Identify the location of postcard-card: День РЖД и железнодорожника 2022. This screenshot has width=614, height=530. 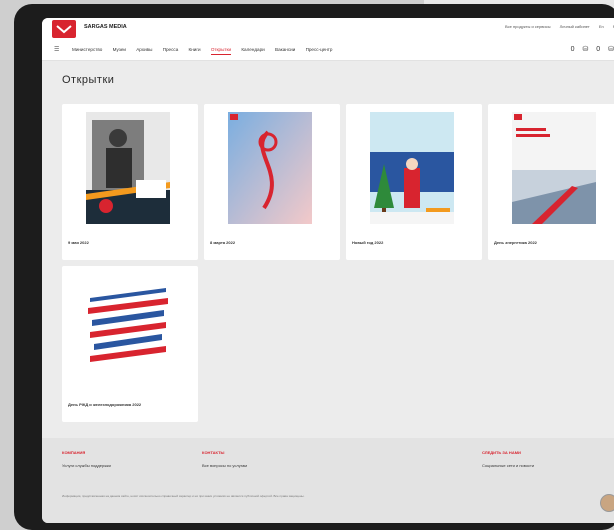
(130, 344).